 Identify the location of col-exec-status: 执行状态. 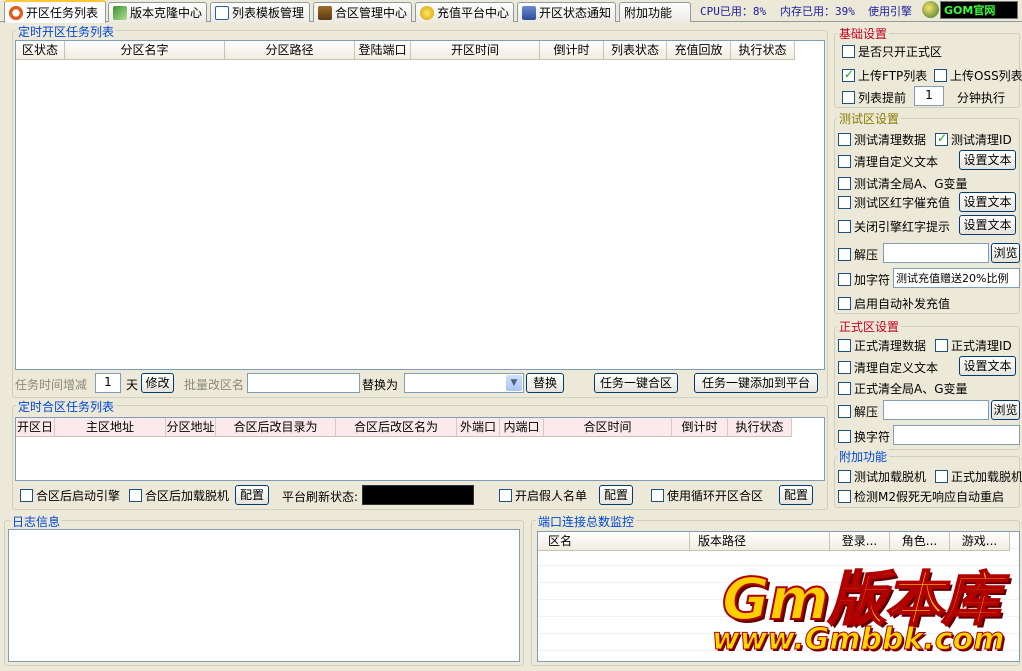
(763, 50).